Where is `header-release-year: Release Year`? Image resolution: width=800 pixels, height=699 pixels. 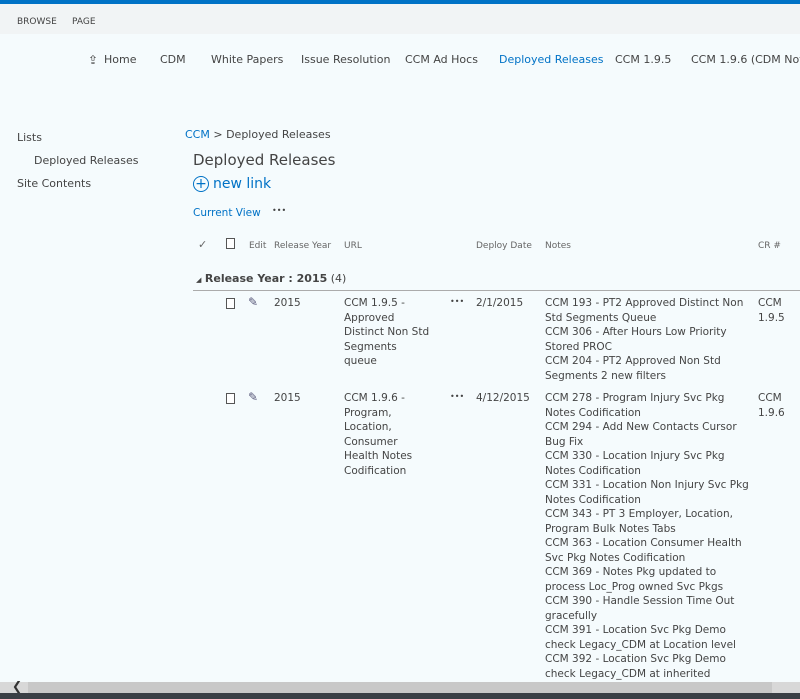 header-release-year: Release Year is located at coordinates (302, 246).